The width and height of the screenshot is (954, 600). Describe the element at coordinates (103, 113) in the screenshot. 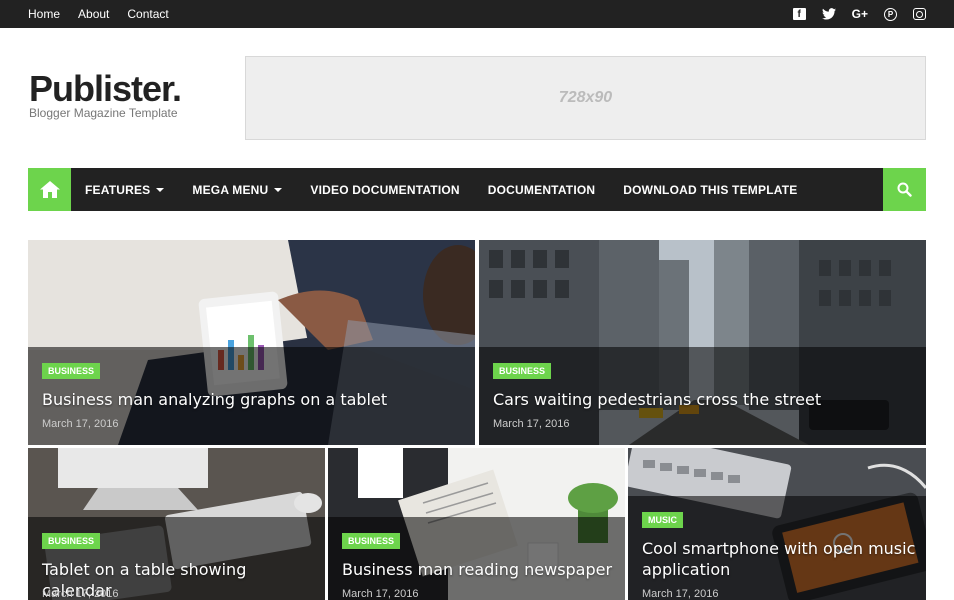

I see `logo-tagline: Blogger Magazine Template` at that location.